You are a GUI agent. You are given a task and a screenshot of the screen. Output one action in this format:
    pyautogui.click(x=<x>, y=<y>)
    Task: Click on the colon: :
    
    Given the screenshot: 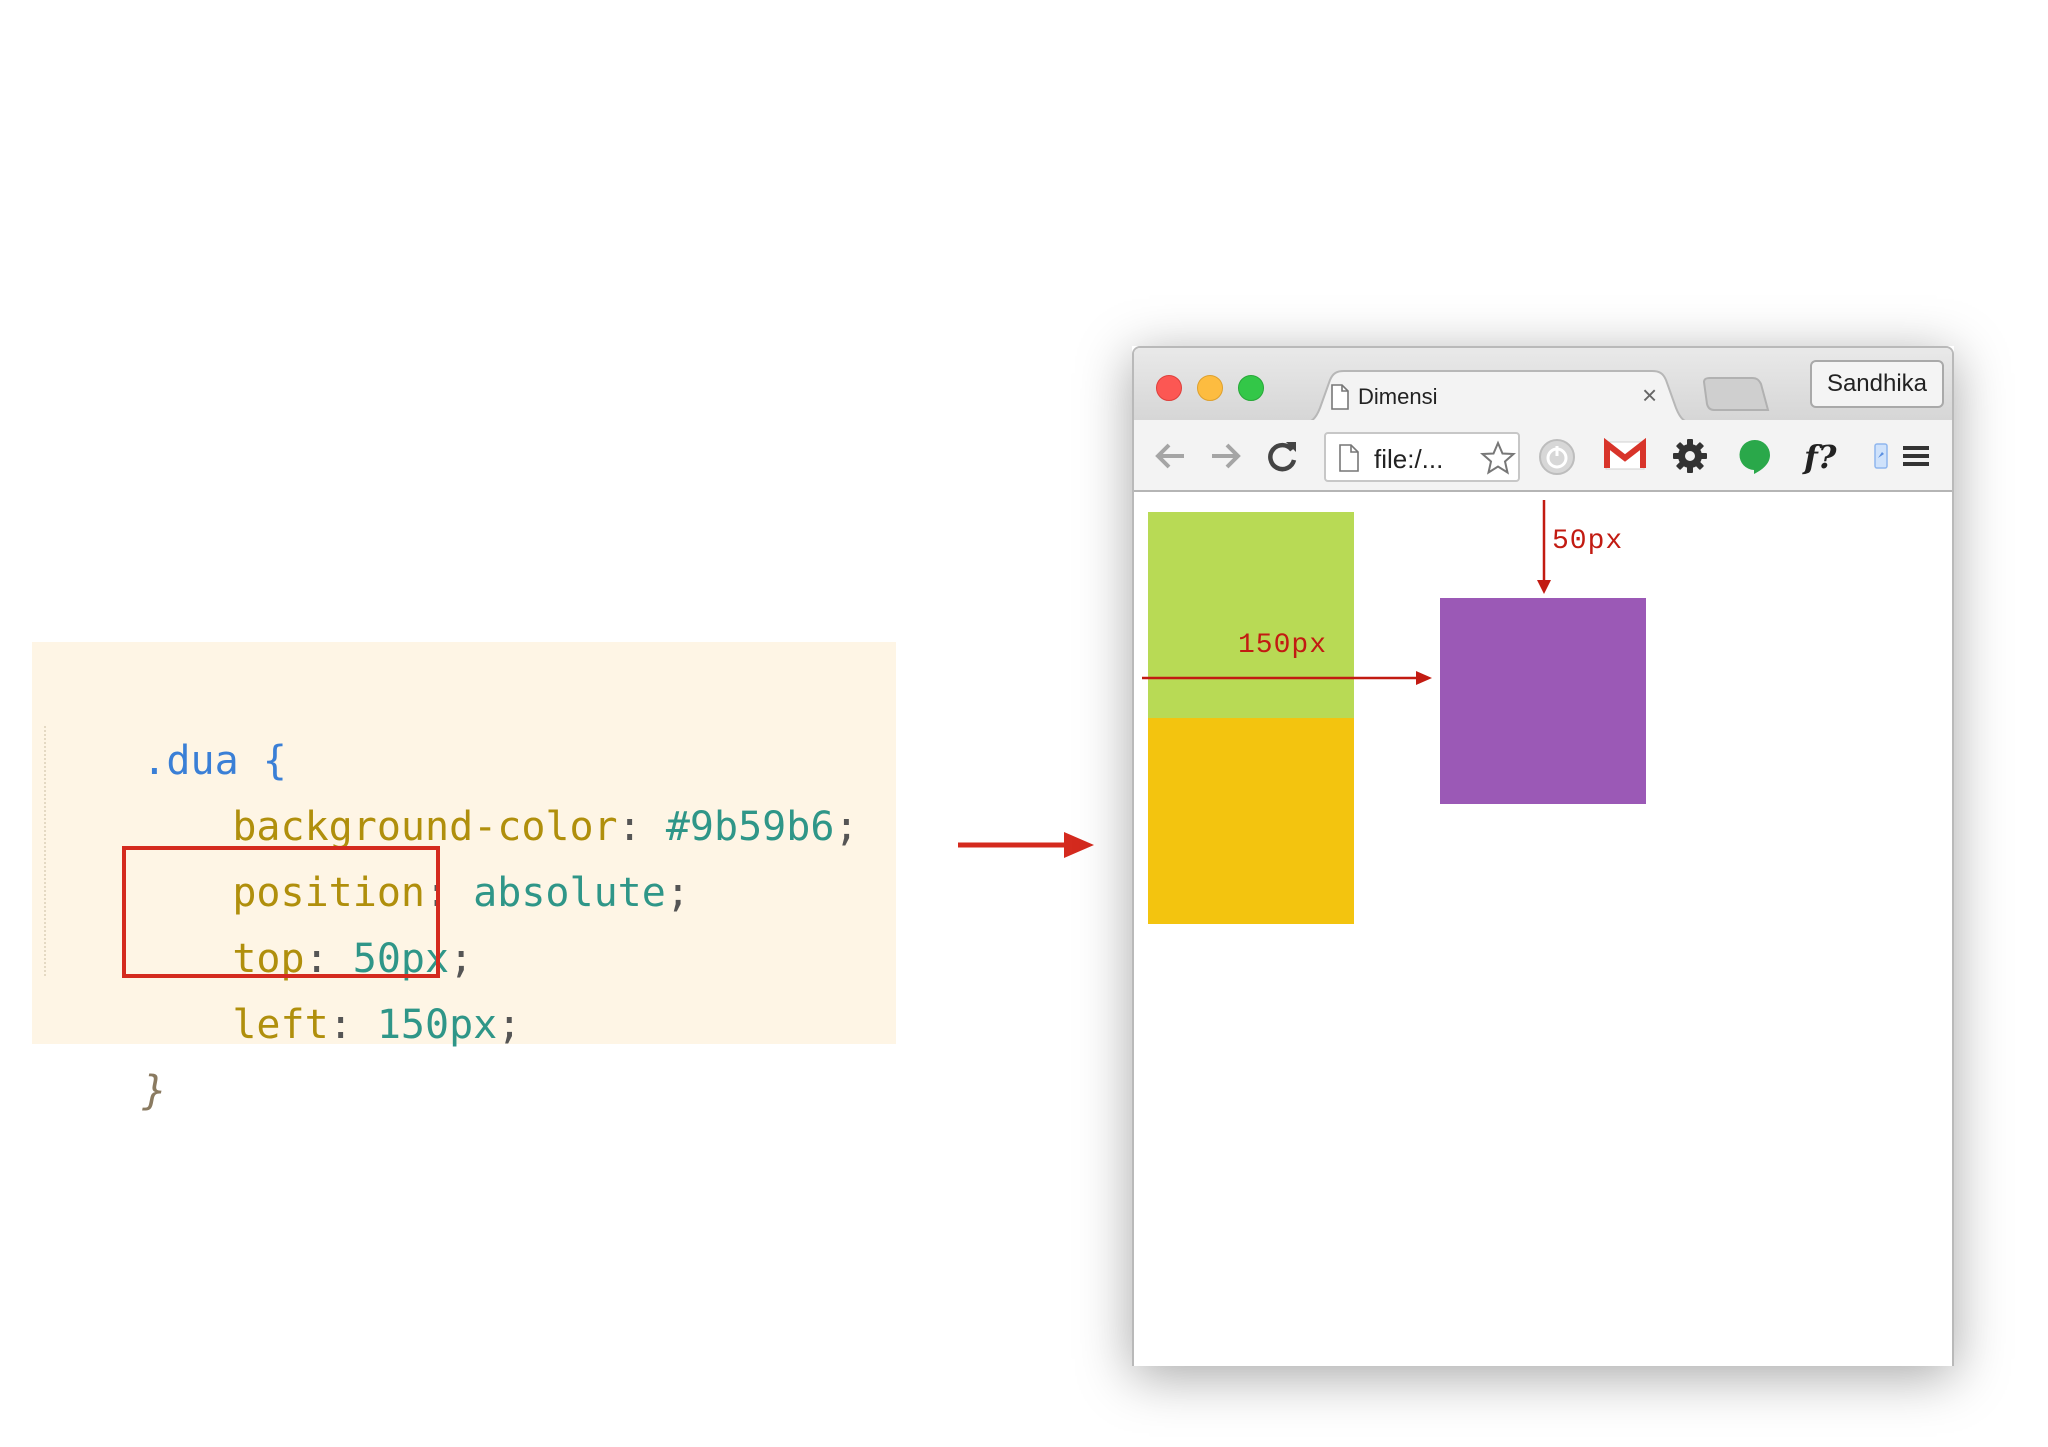 What is the action you would take?
    pyautogui.click(x=340, y=1025)
    